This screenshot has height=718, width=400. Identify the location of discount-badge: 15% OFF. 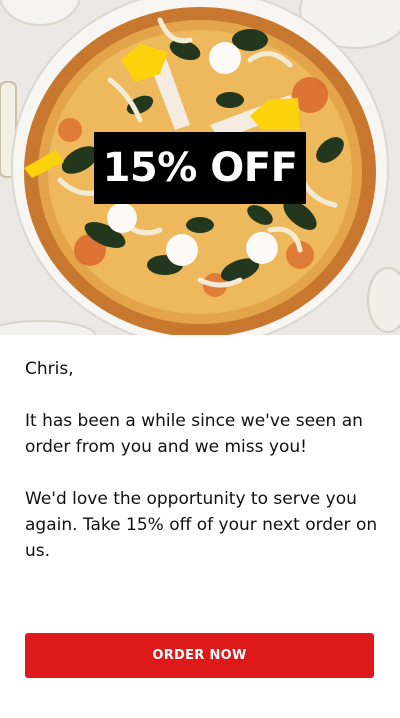
(200, 168).